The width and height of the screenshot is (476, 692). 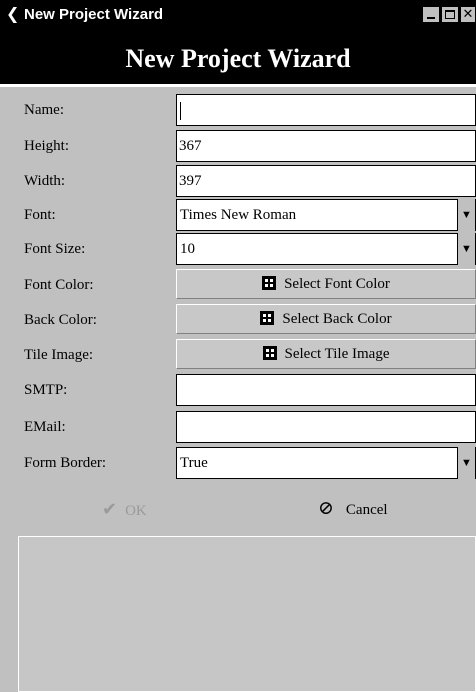 What do you see at coordinates (326, 110) in the screenshot?
I see `name-field` at bounding box center [326, 110].